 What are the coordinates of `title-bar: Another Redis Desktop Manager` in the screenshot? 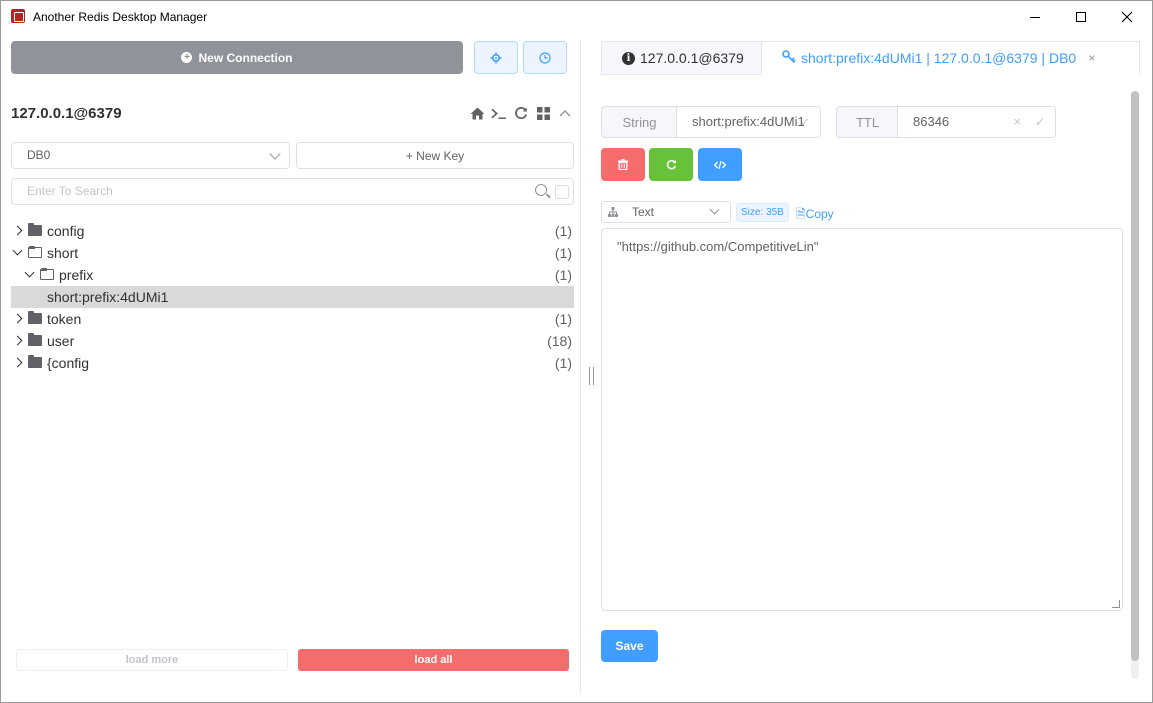 It's located at (576, 17).